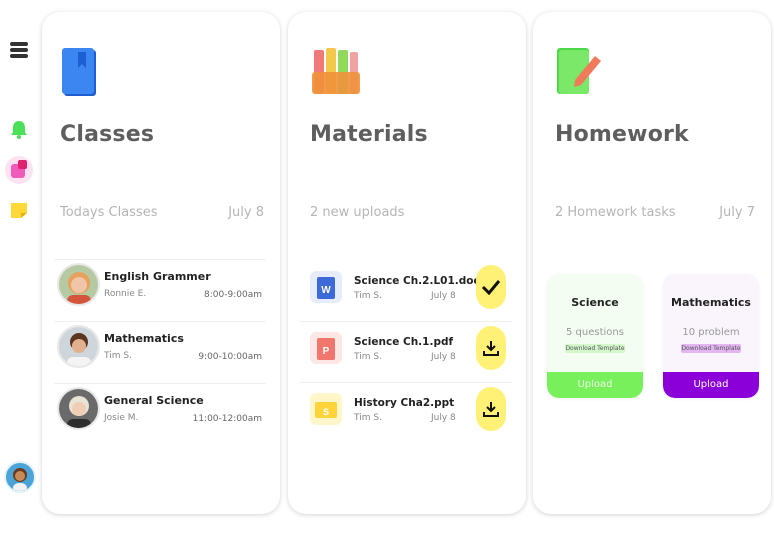  What do you see at coordinates (655, 212) in the screenshot?
I see `card-subtitle: 2 Homework tasks July 7` at bounding box center [655, 212].